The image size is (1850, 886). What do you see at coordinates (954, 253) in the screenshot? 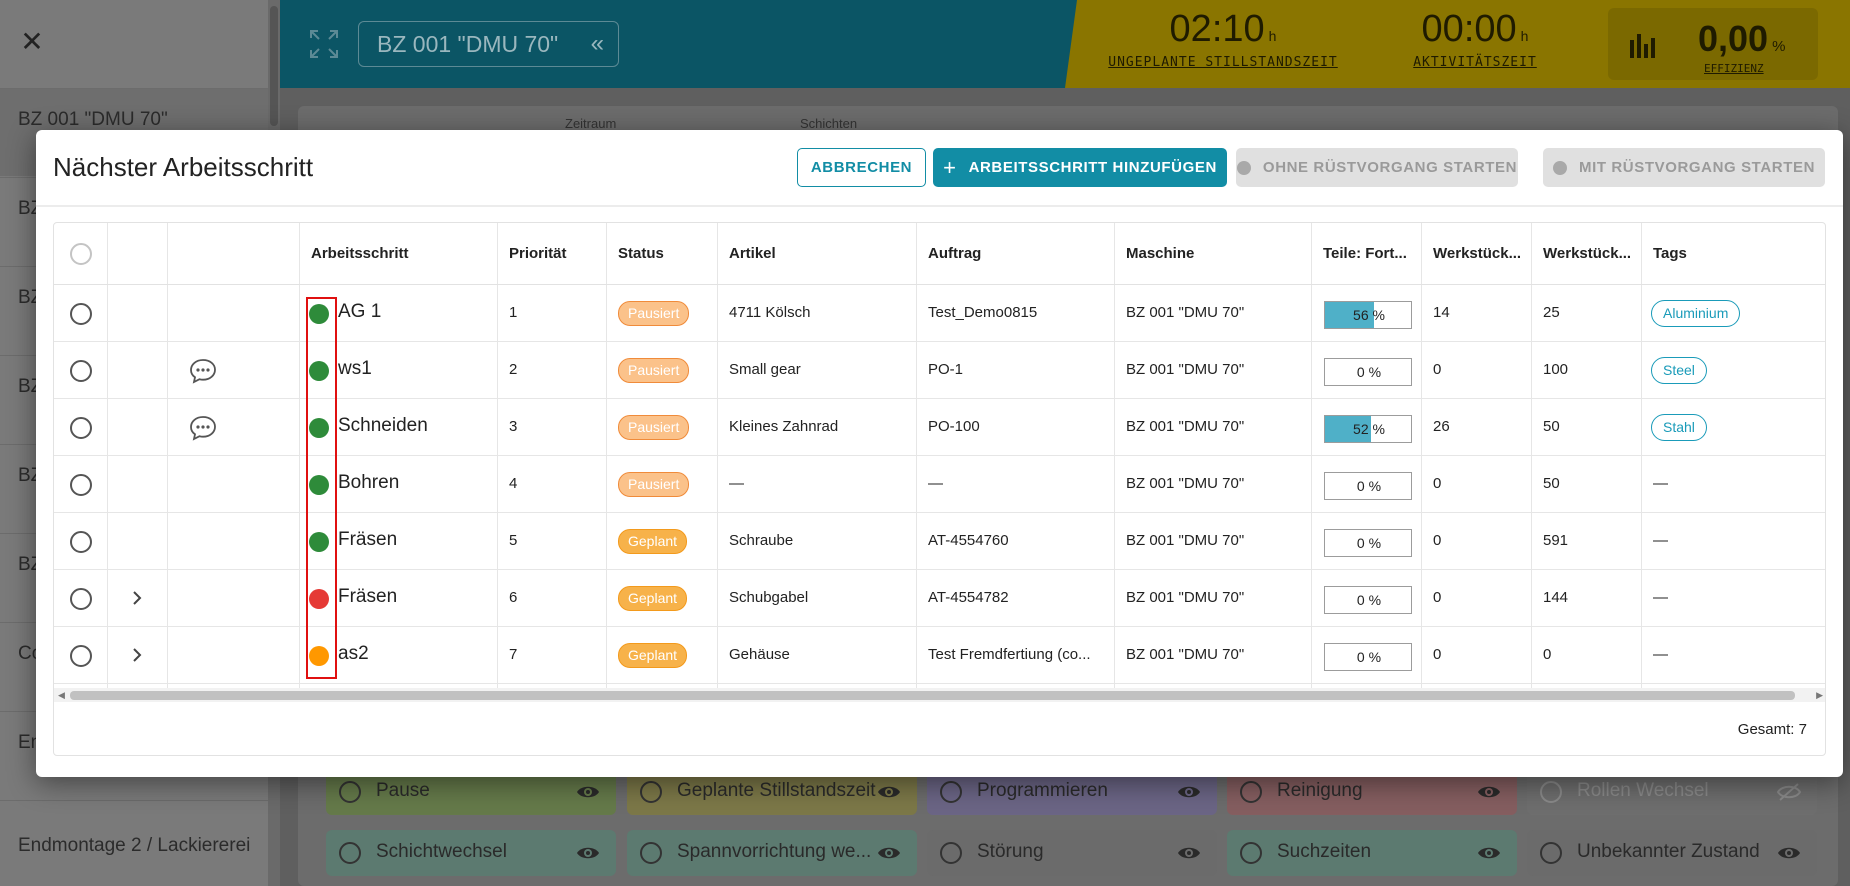
I see `column-header-order: Auftrag` at bounding box center [954, 253].